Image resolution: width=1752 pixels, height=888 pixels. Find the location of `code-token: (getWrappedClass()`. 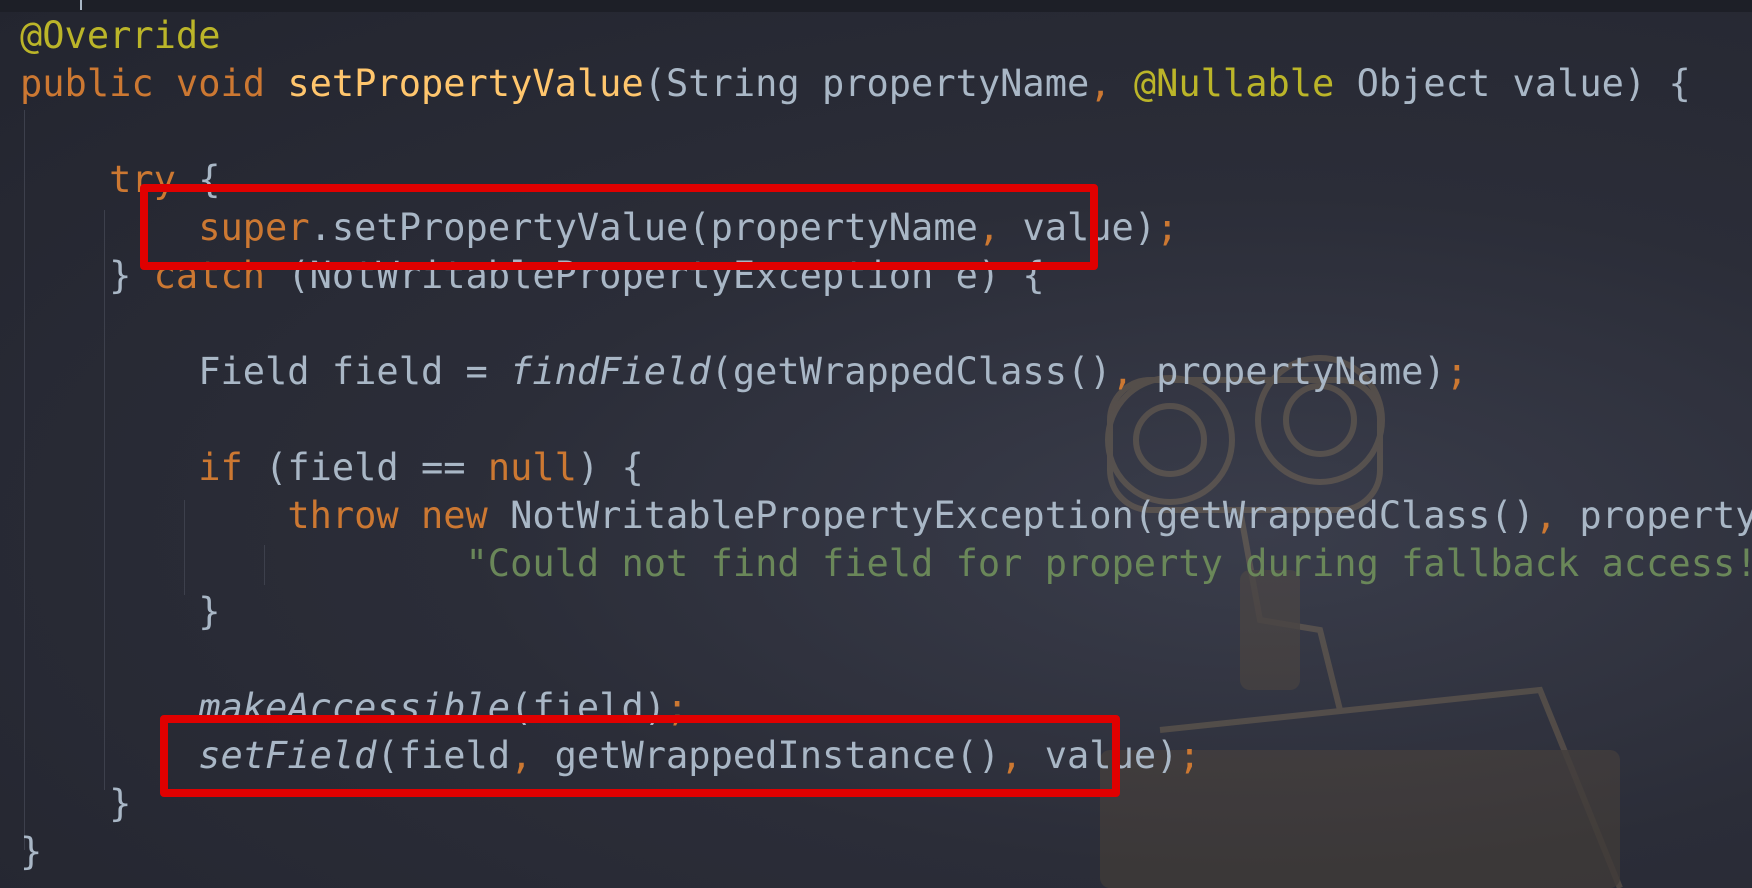

code-token: (getWrappedClass() is located at coordinates (911, 371).